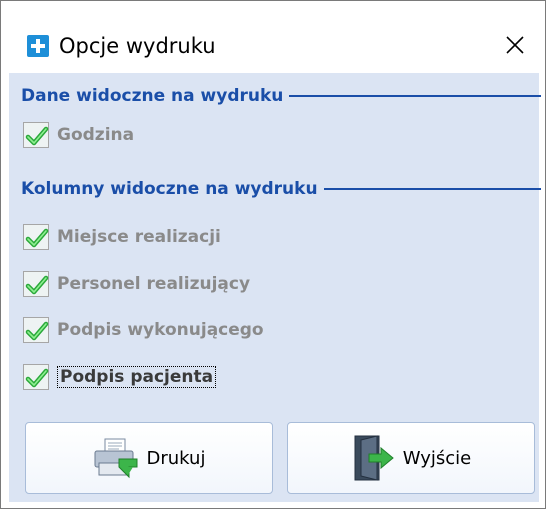 Image resolution: width=546 pixels, height=509 pixels. I want to click on checkbox-personel-realizujacy: Personel realizujący, so click(136, 284).